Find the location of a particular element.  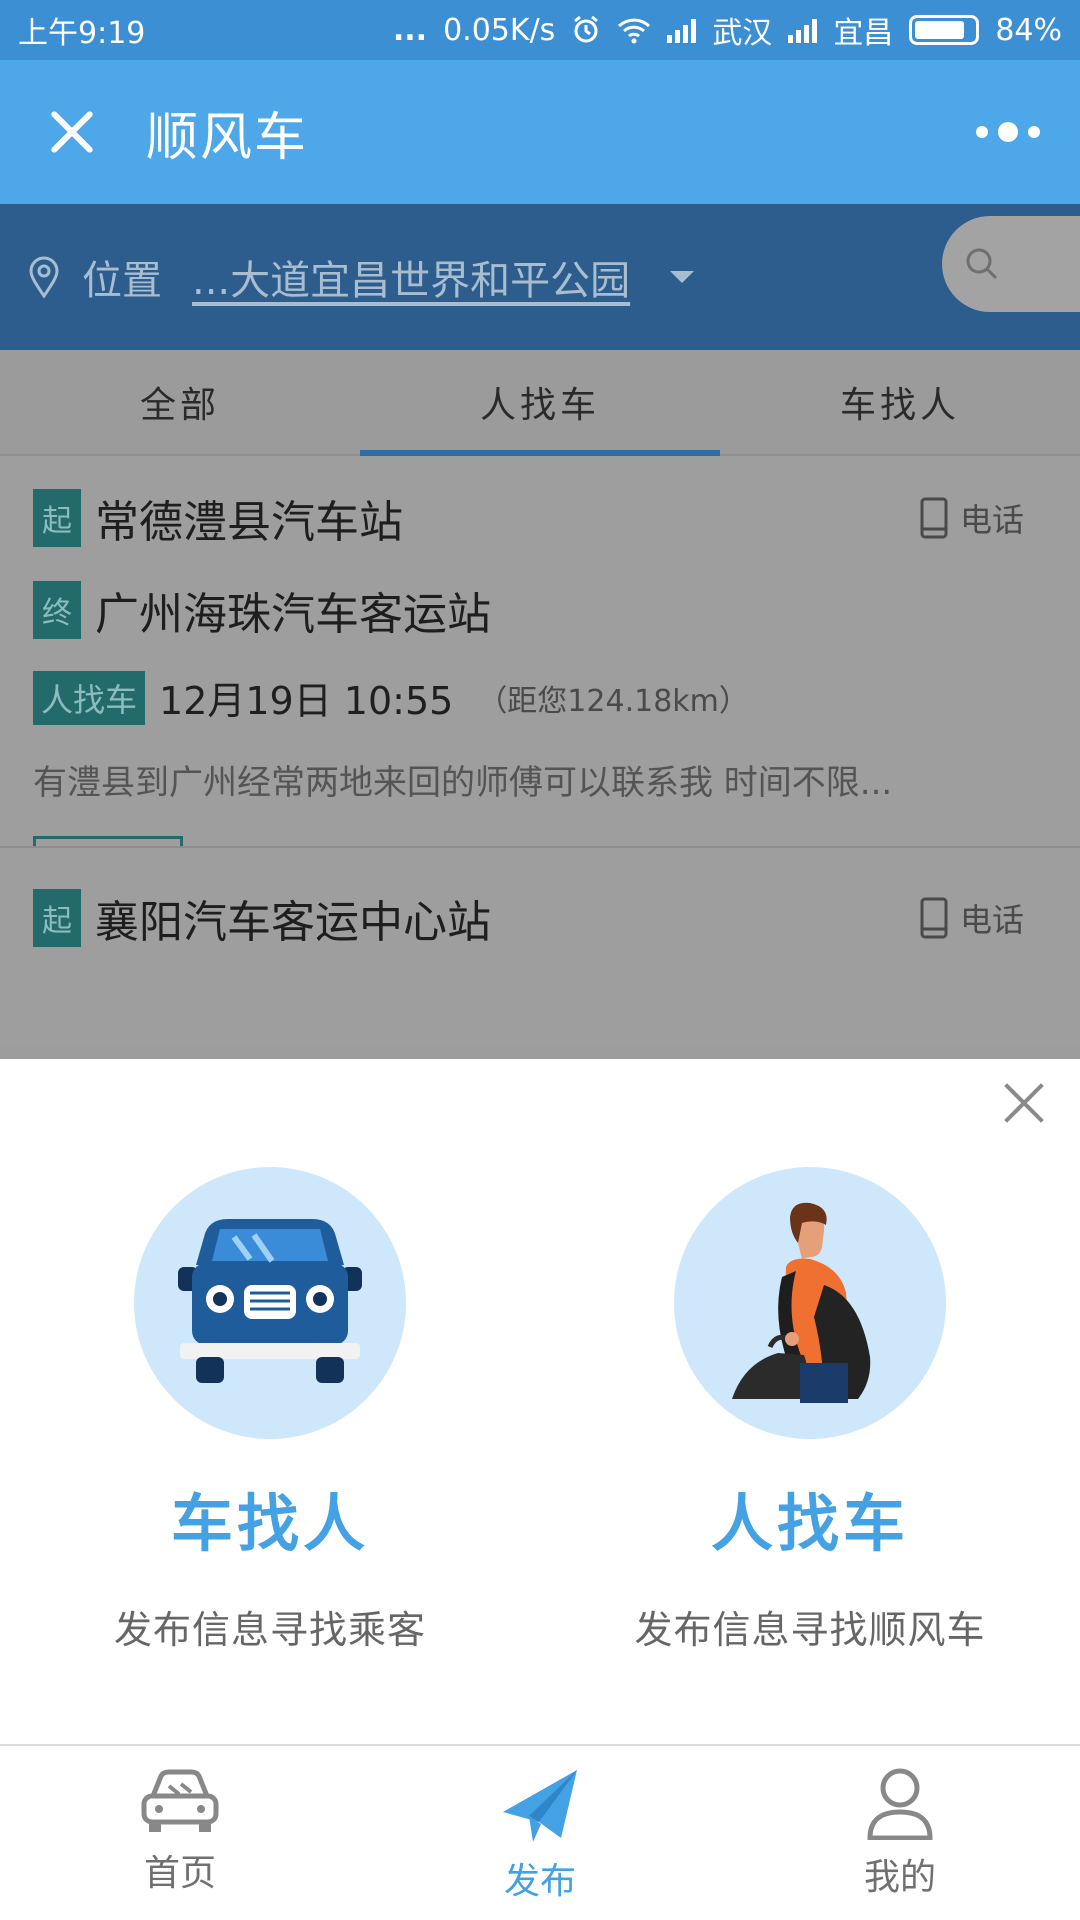

option-person-seeks-car: 人找车 发布信息寻找顺风车 is located at coordinates (810, 1410).